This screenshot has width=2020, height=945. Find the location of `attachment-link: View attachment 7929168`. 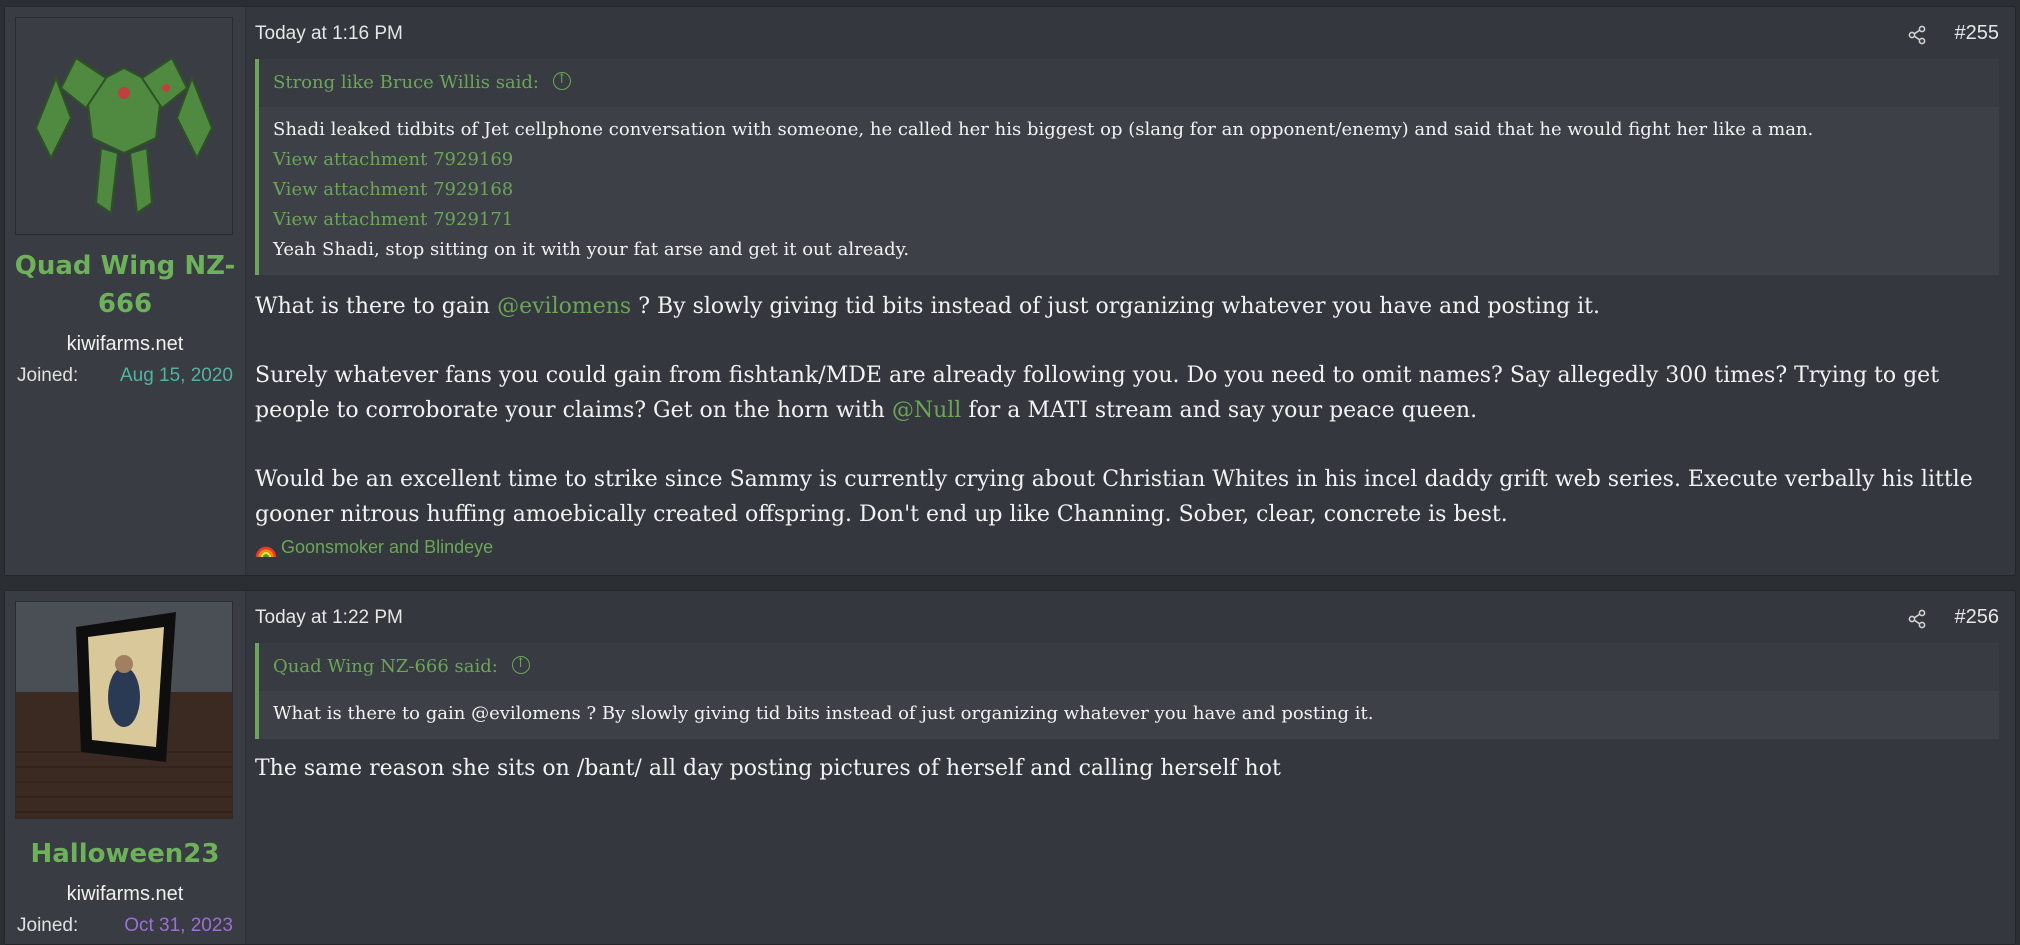

attachment-link: View attachment 7929168 is located at coordinates (1129, 190).